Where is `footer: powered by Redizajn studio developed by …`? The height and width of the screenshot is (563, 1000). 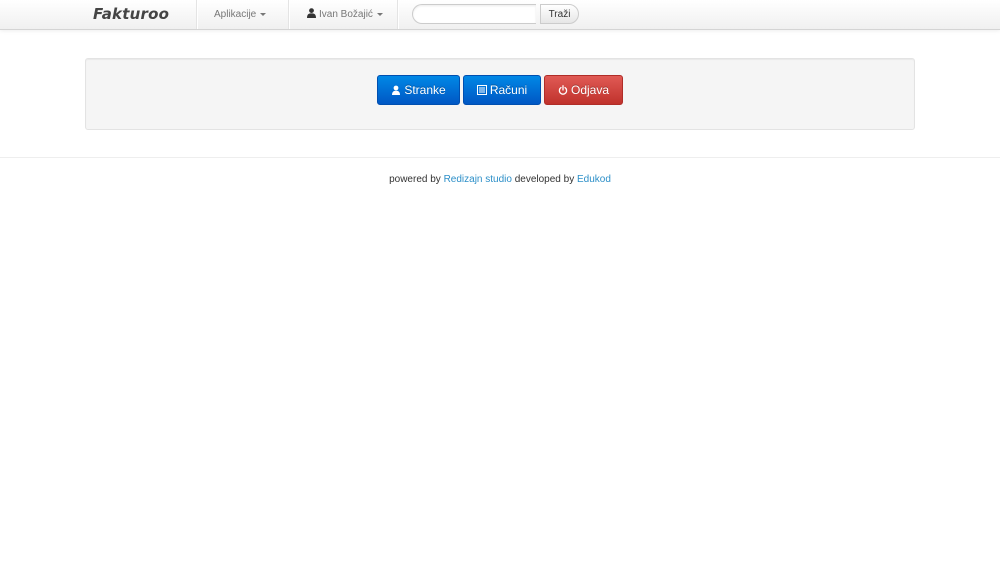
footer: powered by Redizajn studio developed by … is located at coordinates (500, 179).